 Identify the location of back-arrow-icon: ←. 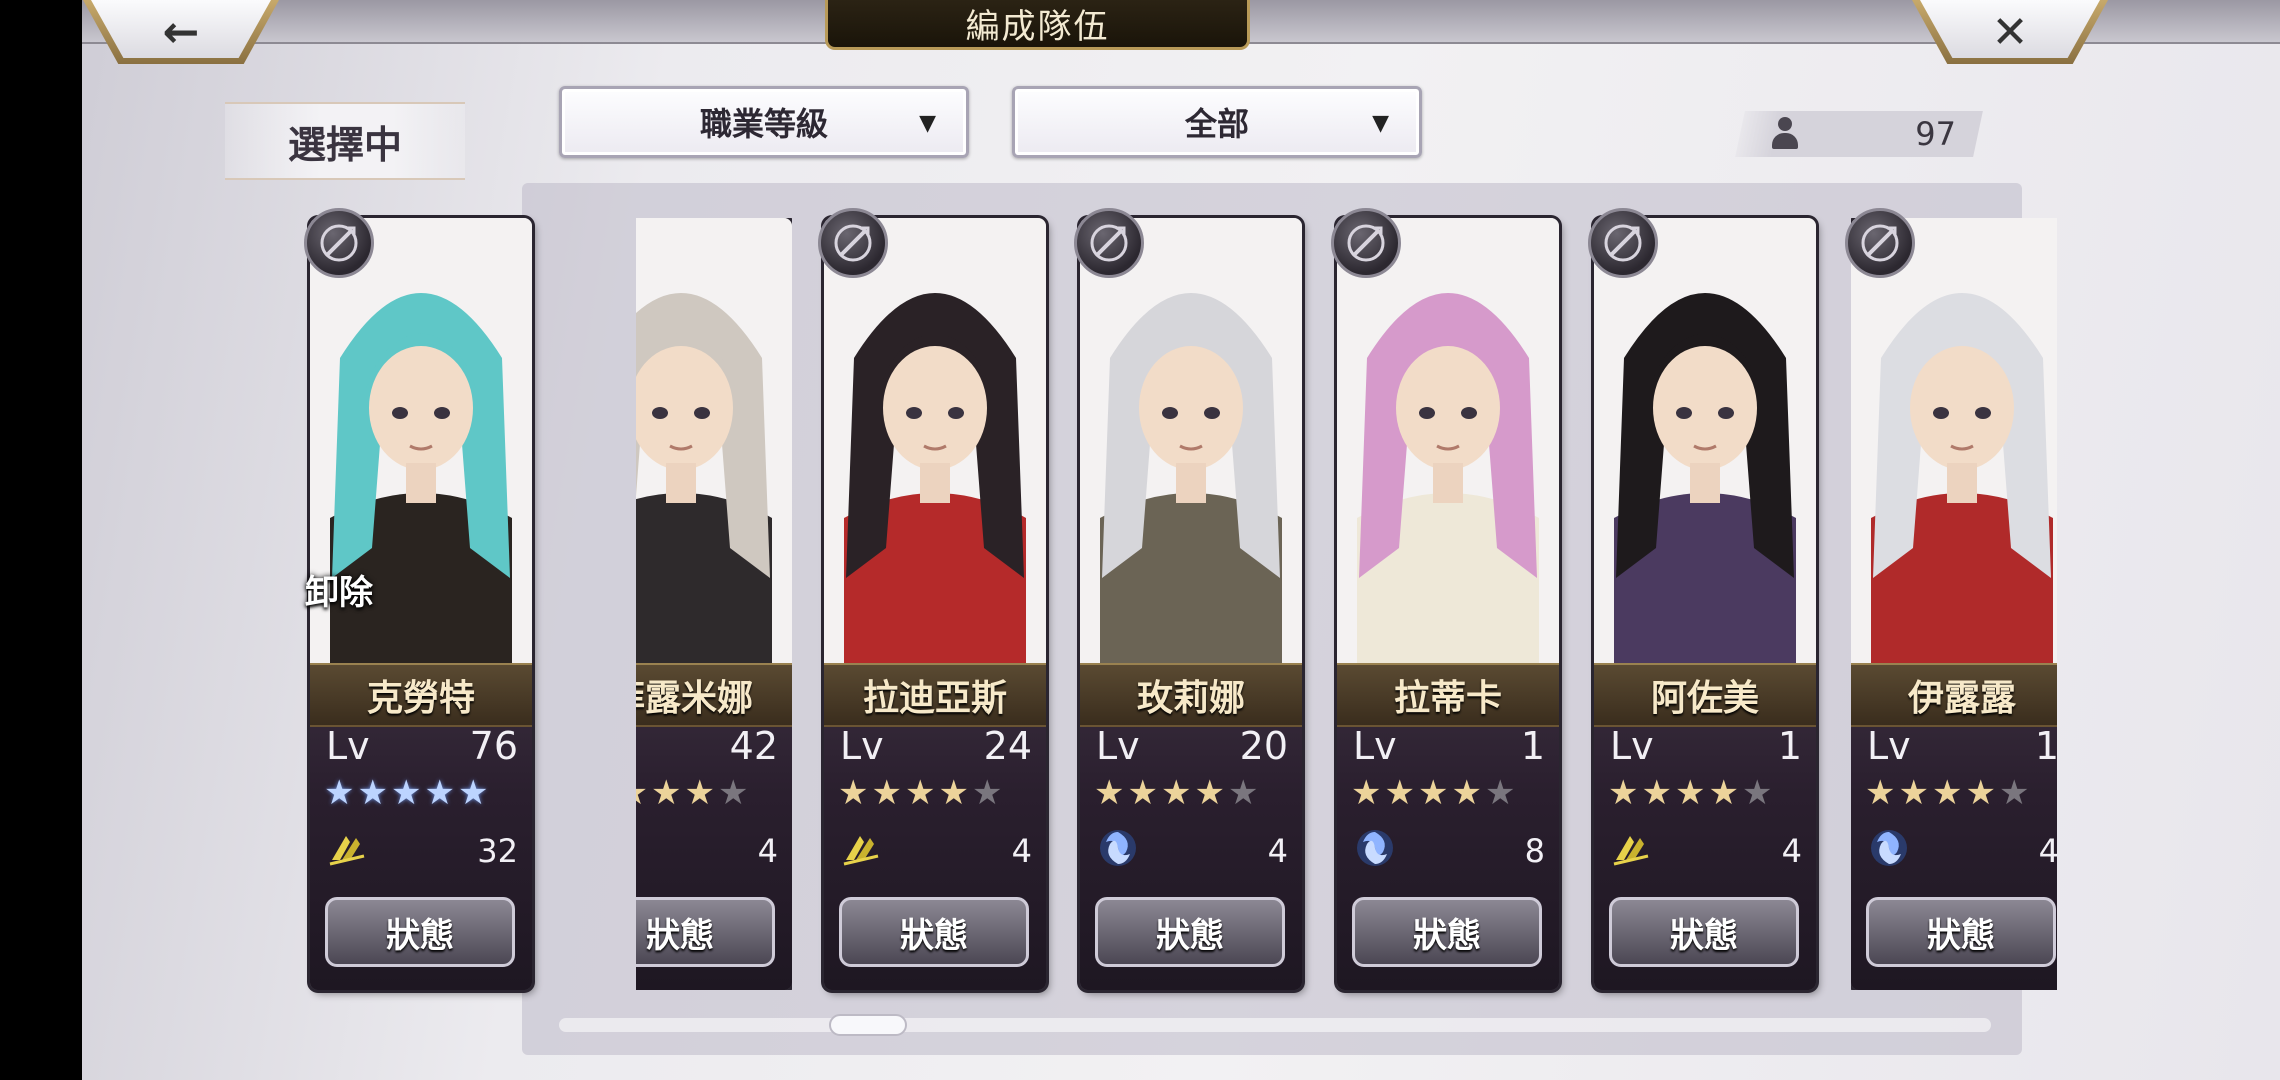
(181, 32).